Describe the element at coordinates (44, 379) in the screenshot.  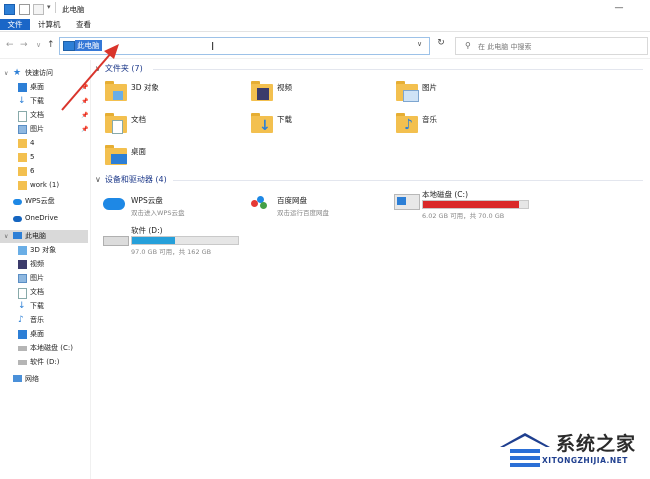
I see `sidebar-item-network: 网络` at that location.